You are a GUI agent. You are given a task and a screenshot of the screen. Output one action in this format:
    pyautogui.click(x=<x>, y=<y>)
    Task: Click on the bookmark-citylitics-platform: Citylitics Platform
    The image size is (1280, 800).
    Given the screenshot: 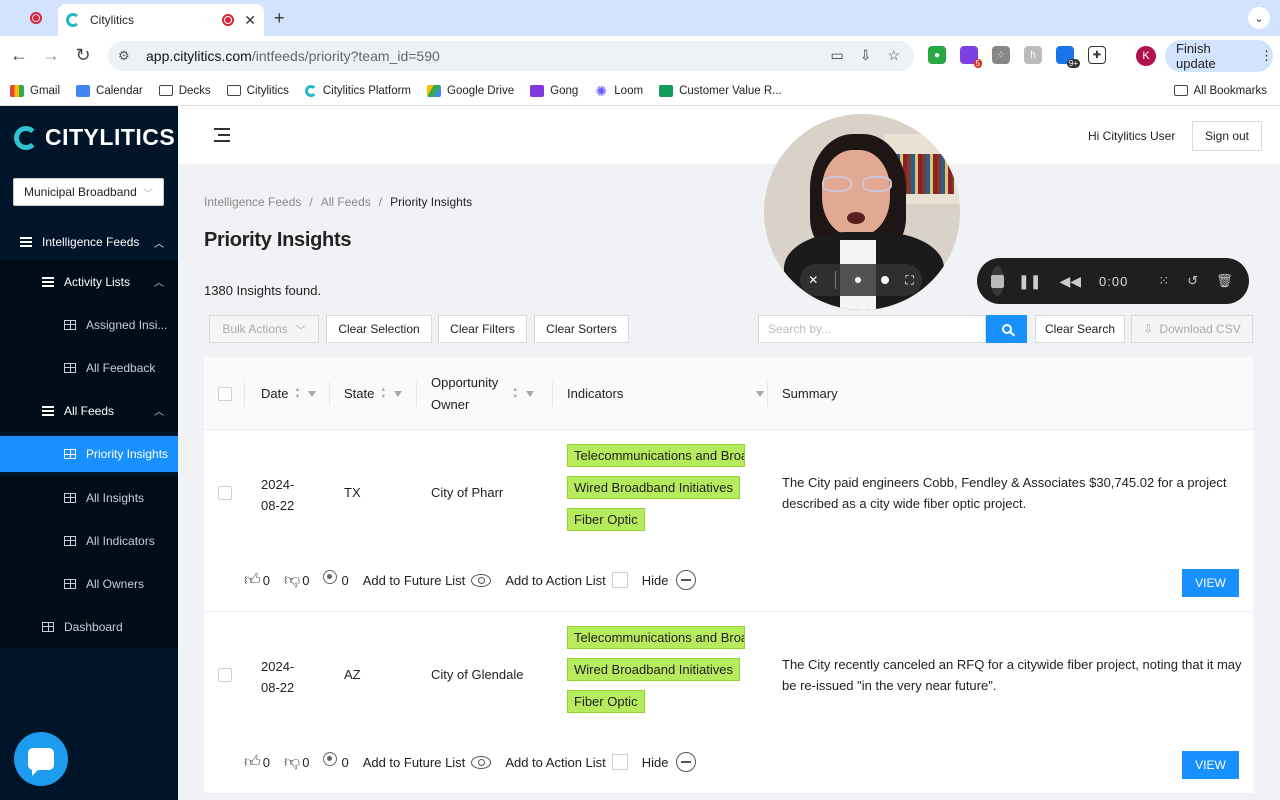 What is the action you would take?
    pyautogui.click(x=357, y=90)
    